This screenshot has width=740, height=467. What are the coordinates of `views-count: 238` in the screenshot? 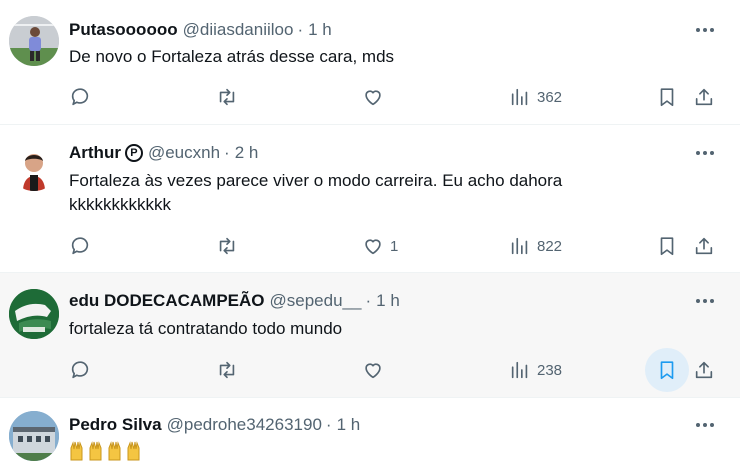 It's located at (550, 370).